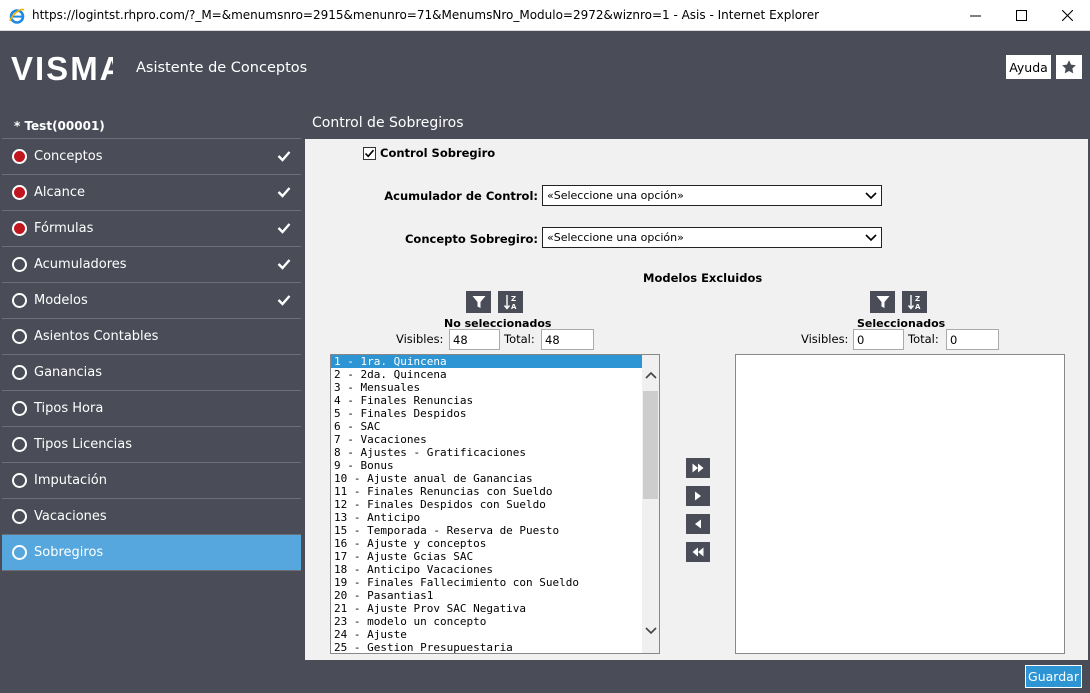 Image resolution: width=1090 pixels, height=693 pixels. Describe the element at coordinates (151, 553) in the screenshot. I see `sidebar-item-sobregiros: Sobregiros` at that location.